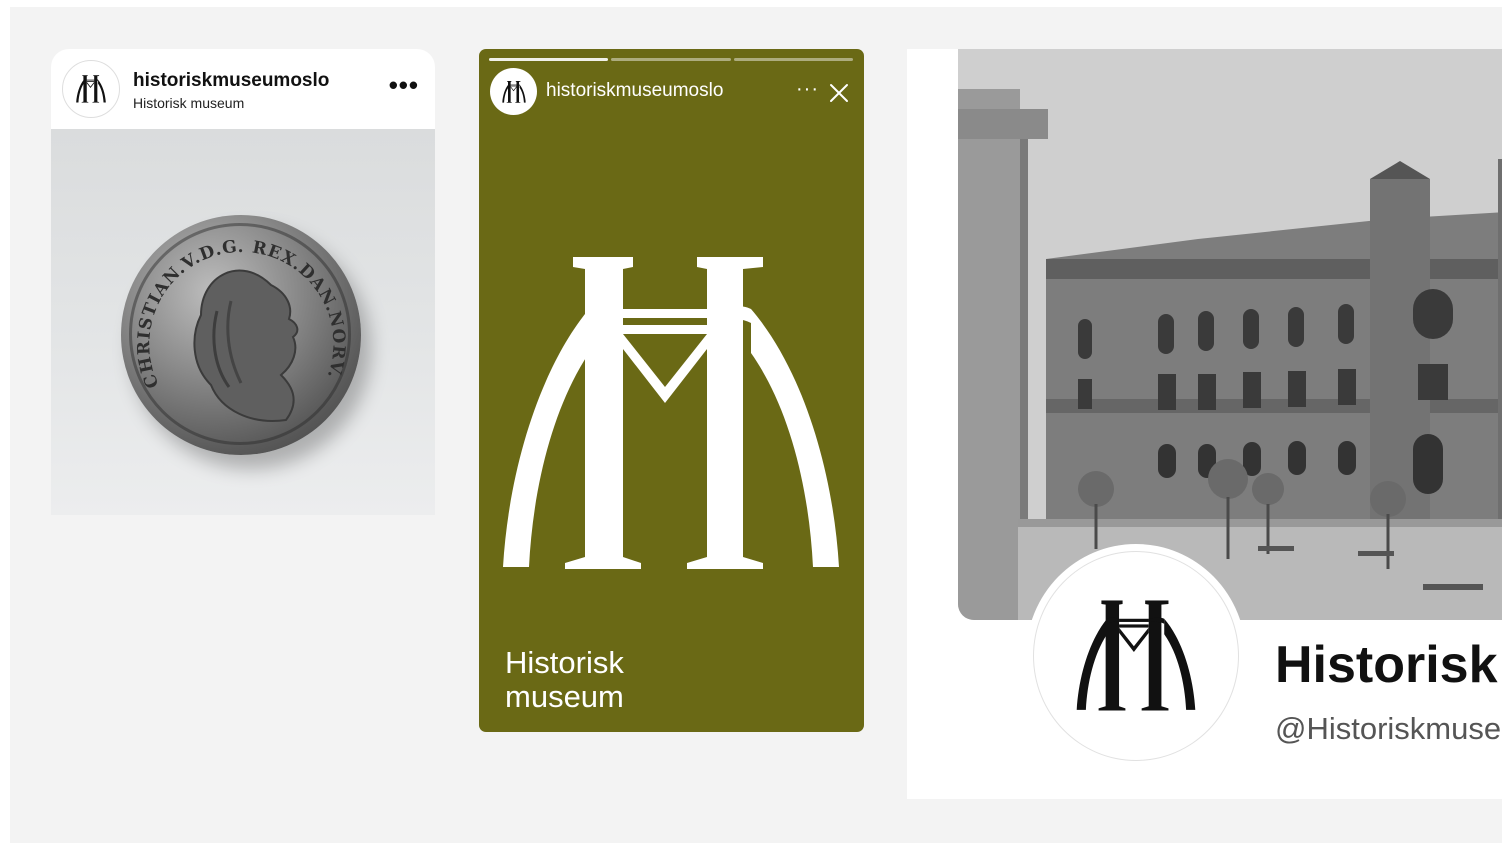  Describe the element at coordinates (807, 89) in the screenshot. I see `more-horizontal-icon: ···` at that location.